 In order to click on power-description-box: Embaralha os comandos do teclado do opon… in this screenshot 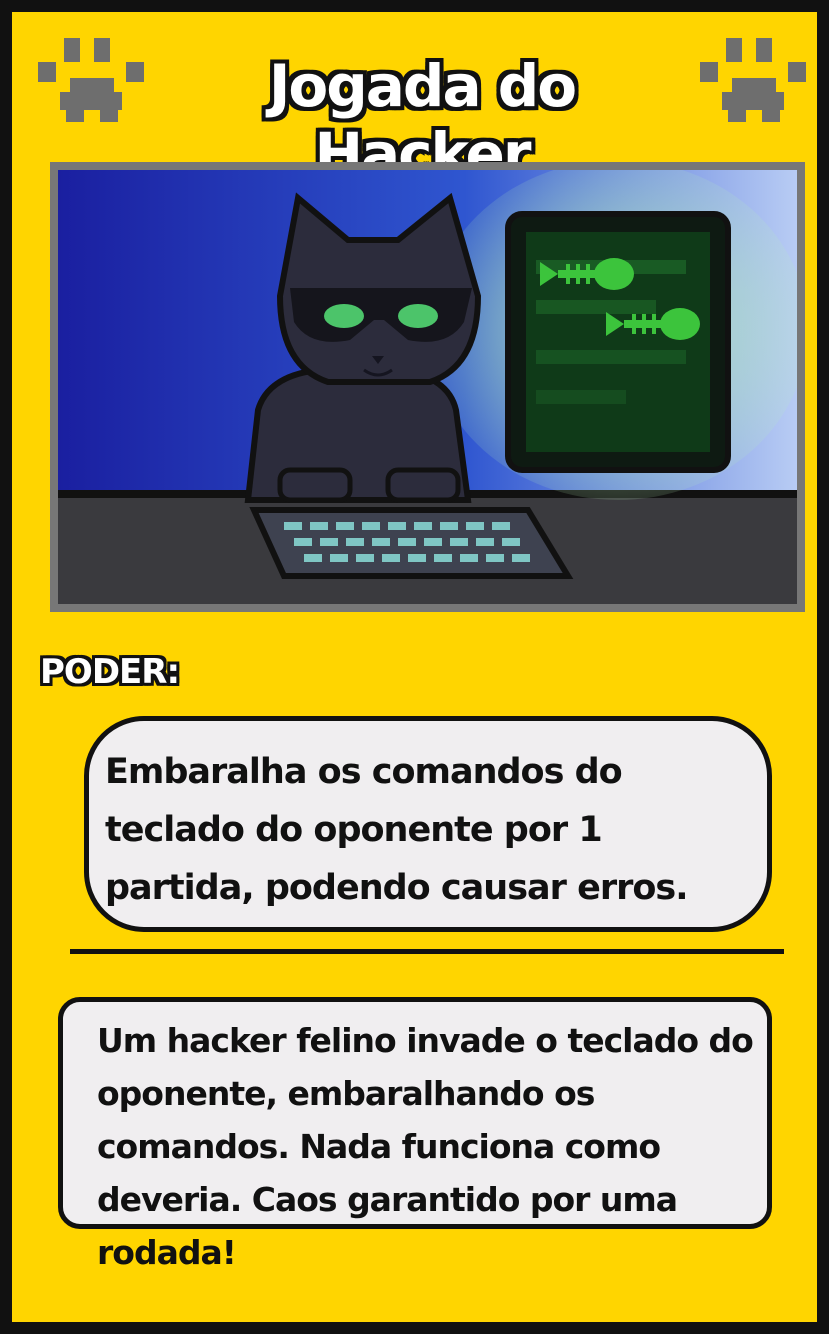, I will do `click(428, 824)`.